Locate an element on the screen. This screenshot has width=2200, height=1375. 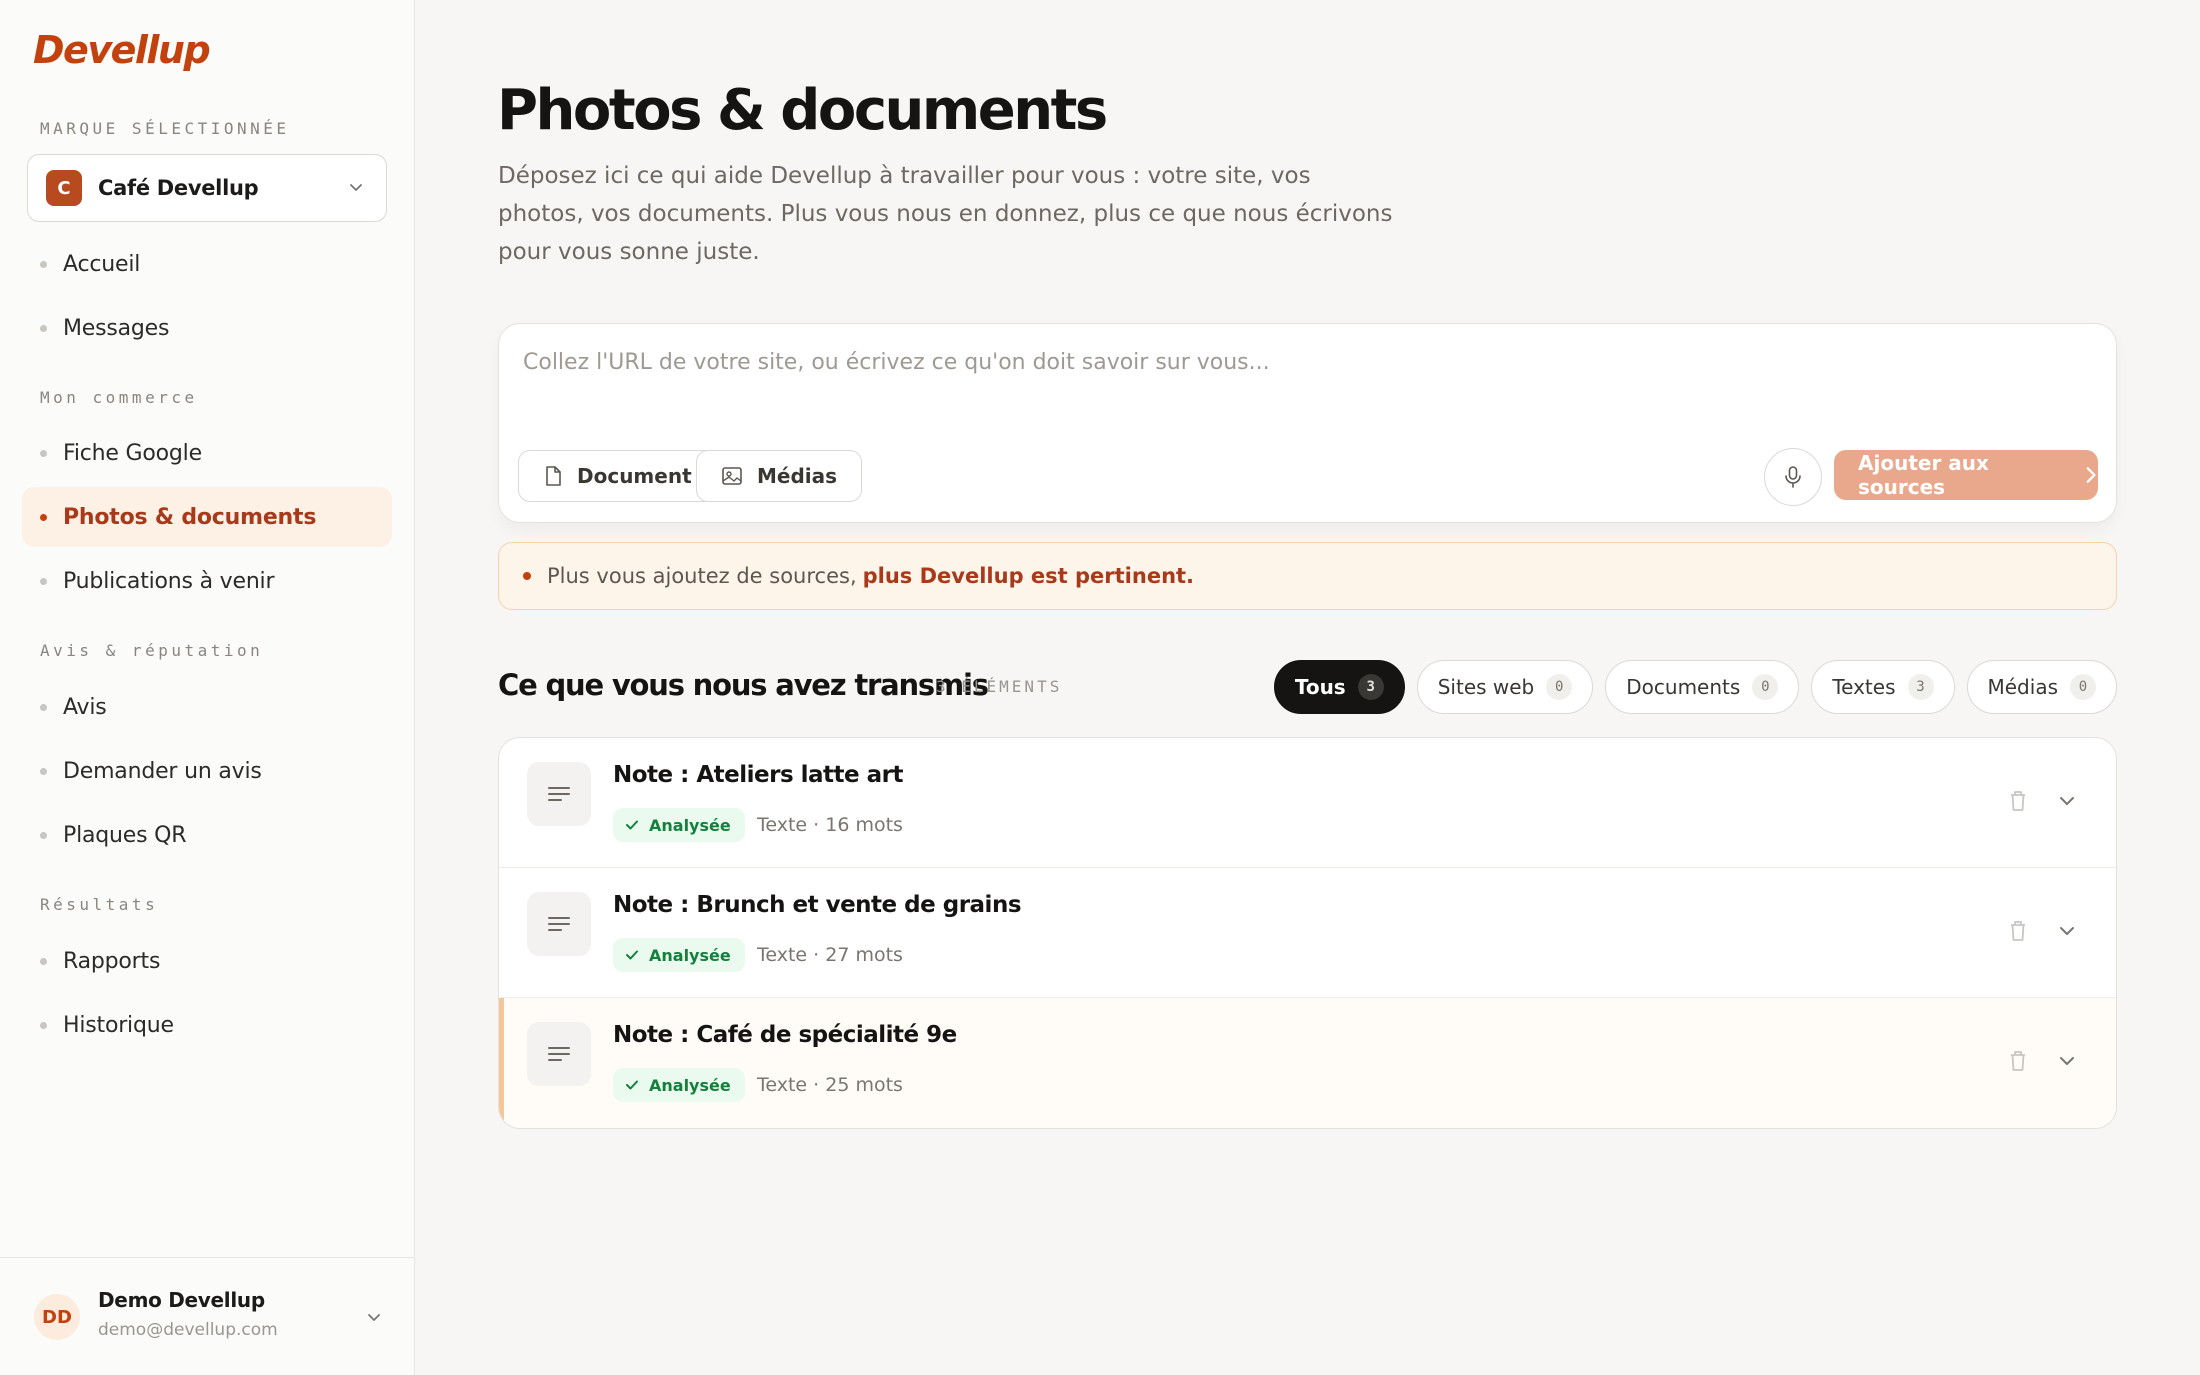
user-menu: DD Demo Devellup demo@devellup.com is located at coordinates (207, 1316).